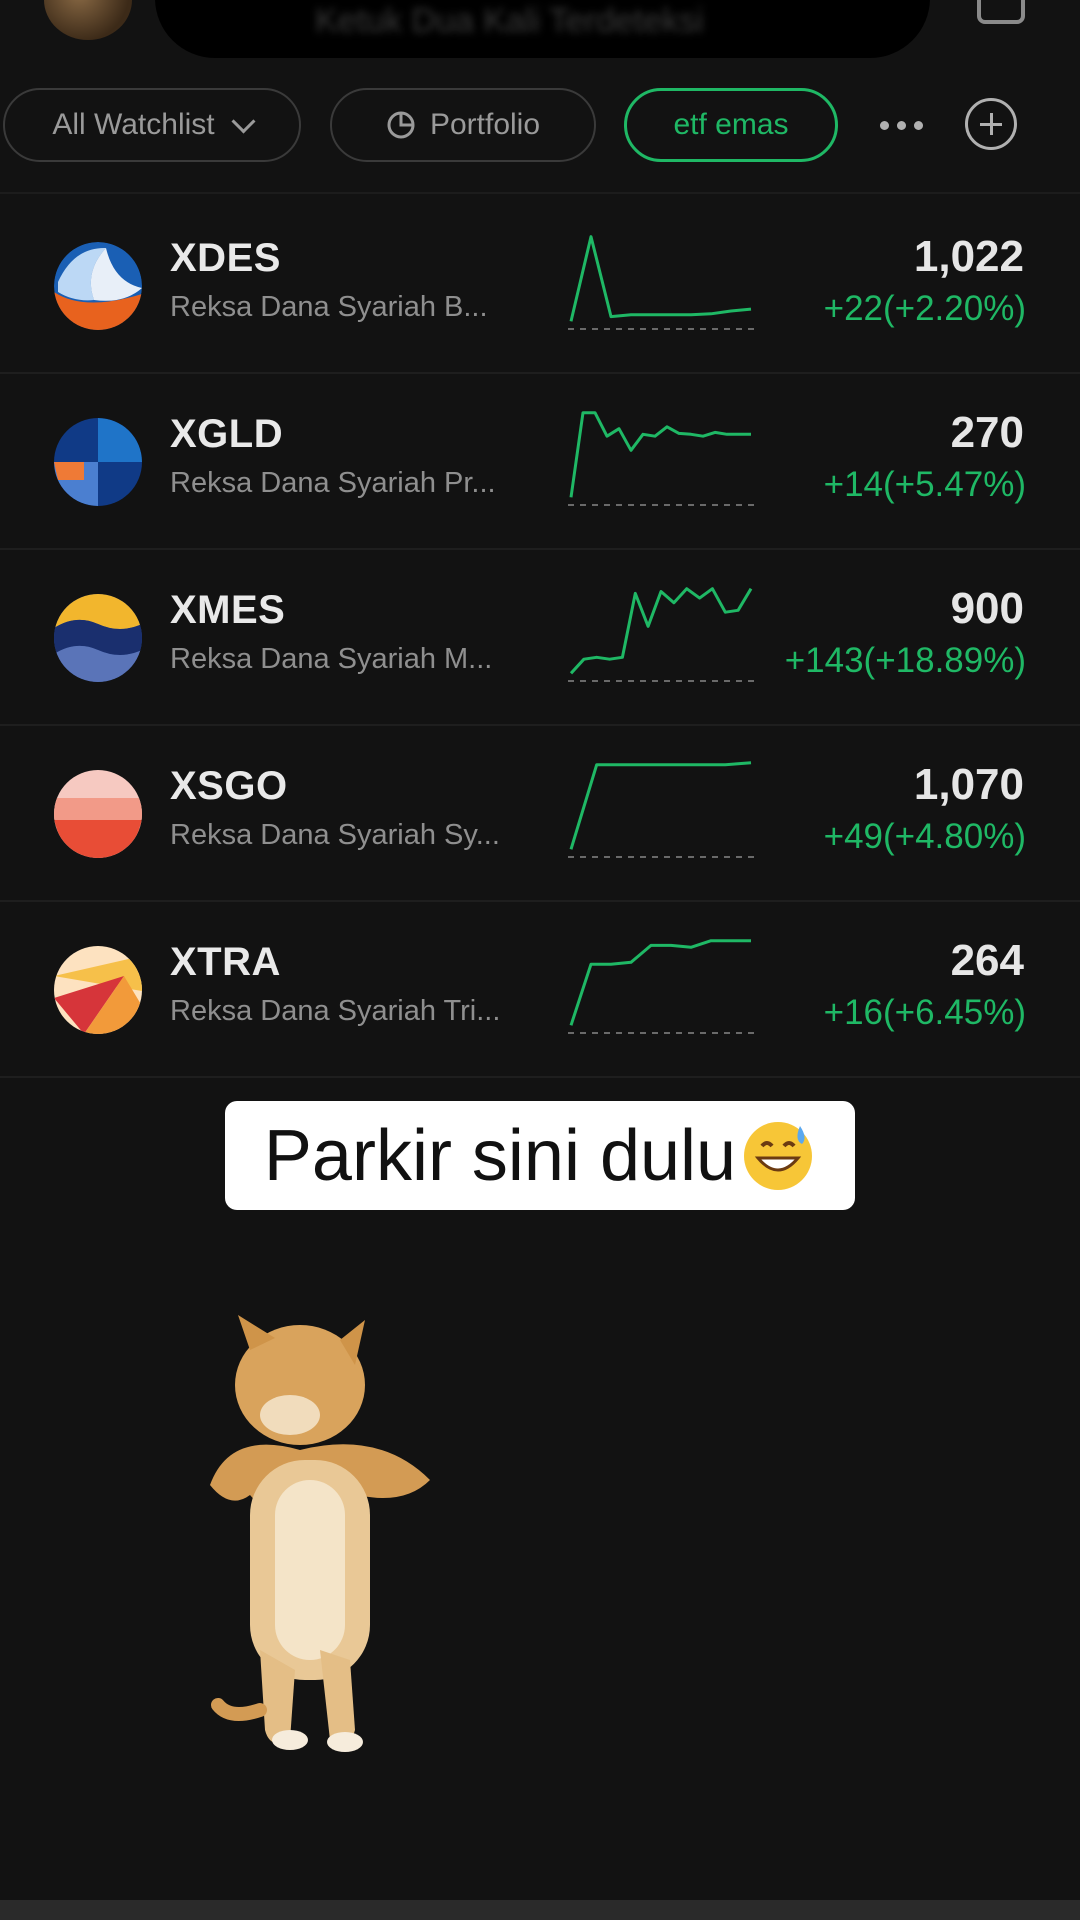  What do you see at coordinates (987, 608) in the screenshot?
I see `price: 900` at bounding box center [987, 608].